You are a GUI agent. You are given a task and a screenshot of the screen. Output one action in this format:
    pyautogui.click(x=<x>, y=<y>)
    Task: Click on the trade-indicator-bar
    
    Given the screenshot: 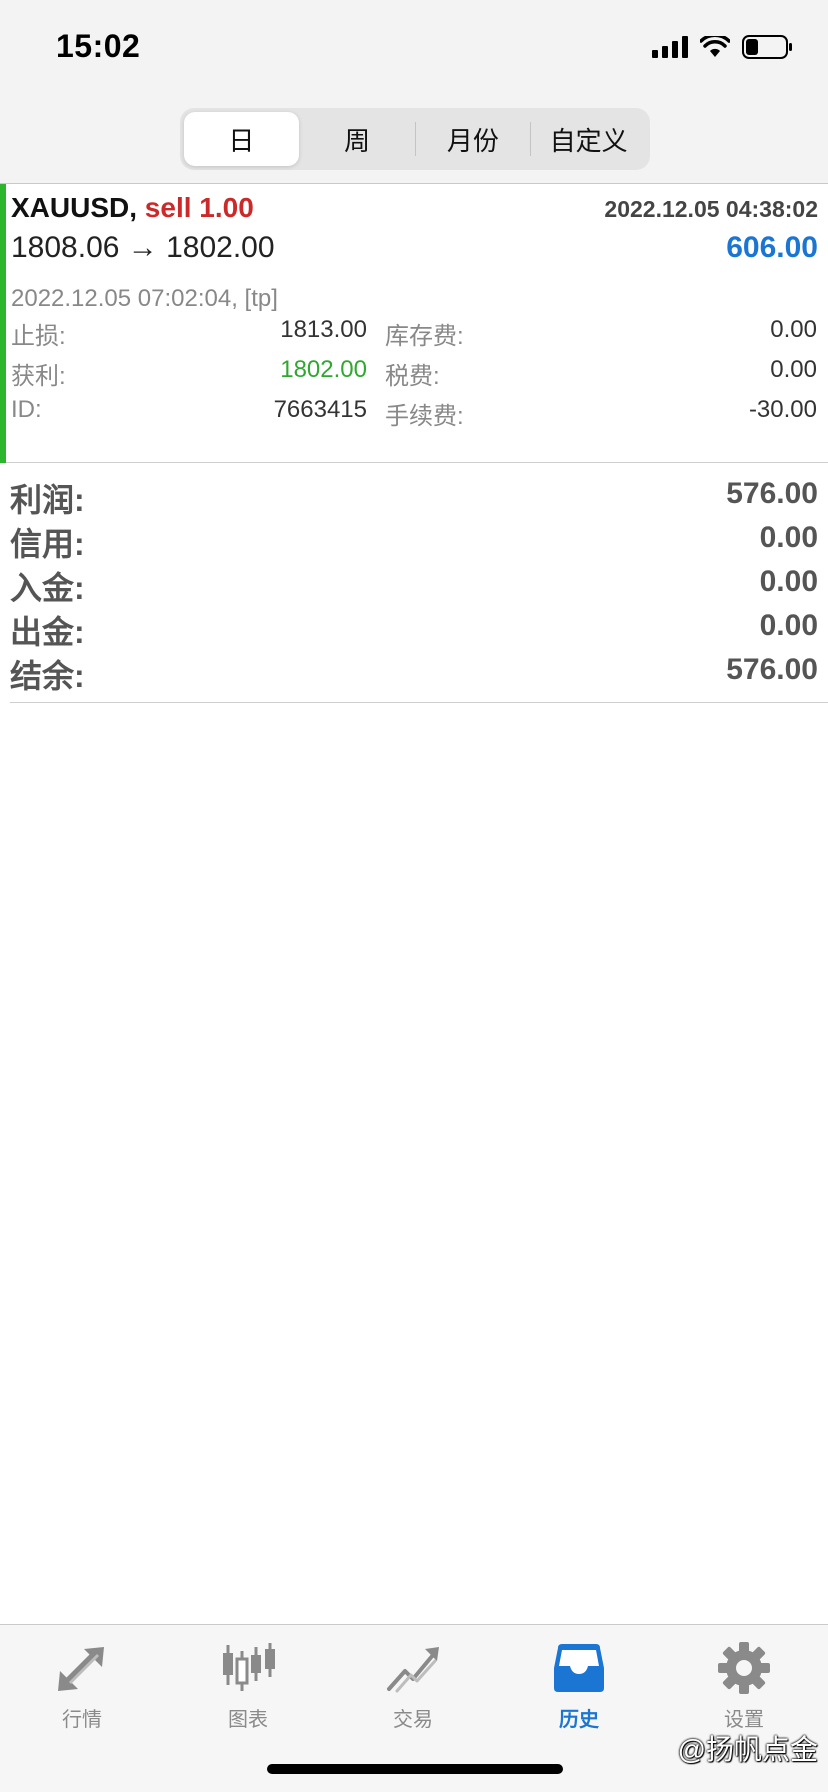 What is the action you would take?
    pyautogui.click(x=3, y=323)
    